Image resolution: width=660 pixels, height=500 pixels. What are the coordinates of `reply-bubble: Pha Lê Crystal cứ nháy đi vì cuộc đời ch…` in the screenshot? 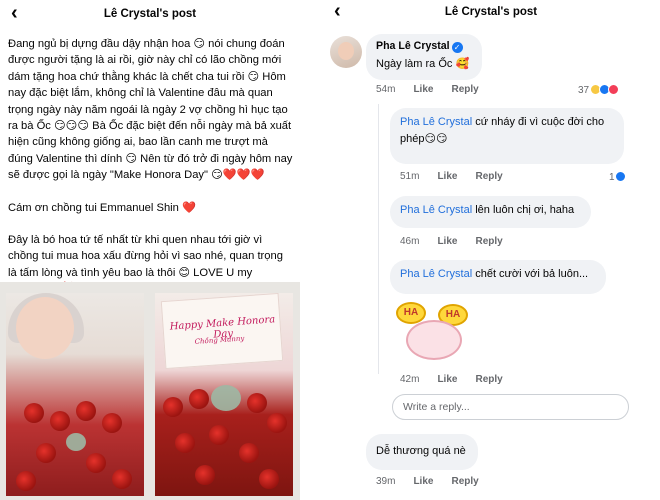 It's located at (507, 136).